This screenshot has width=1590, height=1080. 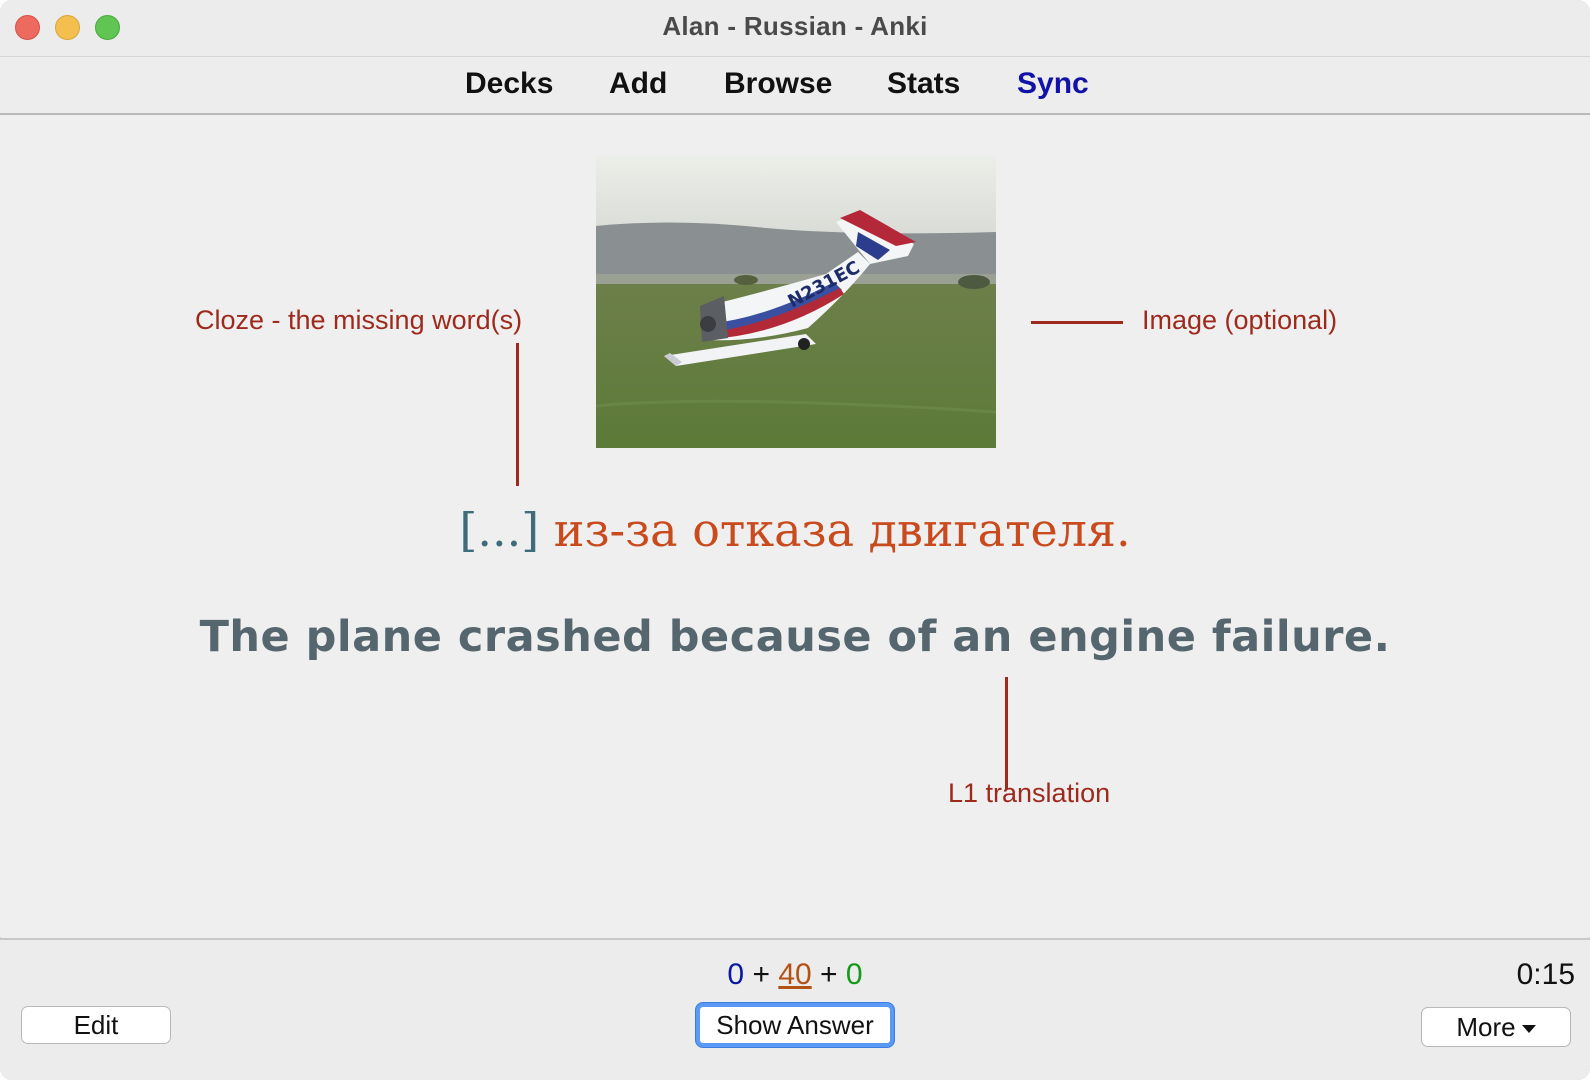 I want to click on cloze-marker: [...], so click(x=499, y=530).